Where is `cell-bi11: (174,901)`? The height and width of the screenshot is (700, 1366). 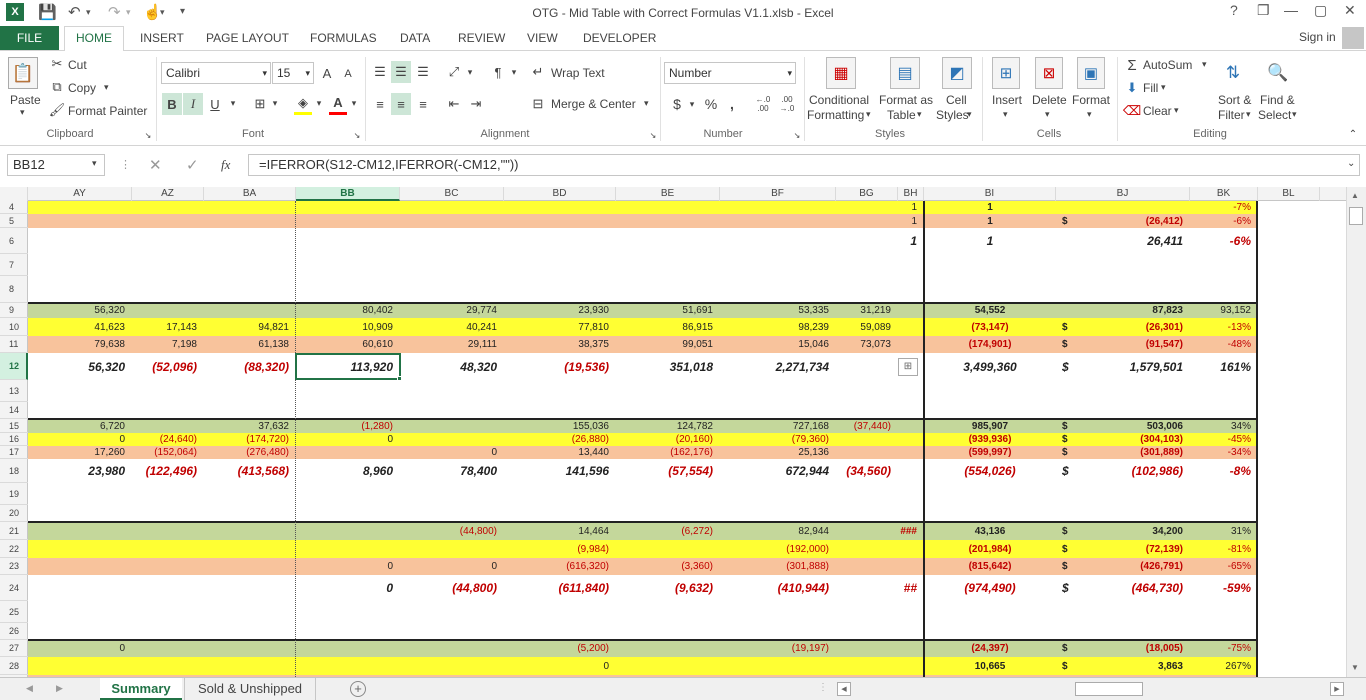
cell-bi11: (174,901) is located at coordinates (990, 344).